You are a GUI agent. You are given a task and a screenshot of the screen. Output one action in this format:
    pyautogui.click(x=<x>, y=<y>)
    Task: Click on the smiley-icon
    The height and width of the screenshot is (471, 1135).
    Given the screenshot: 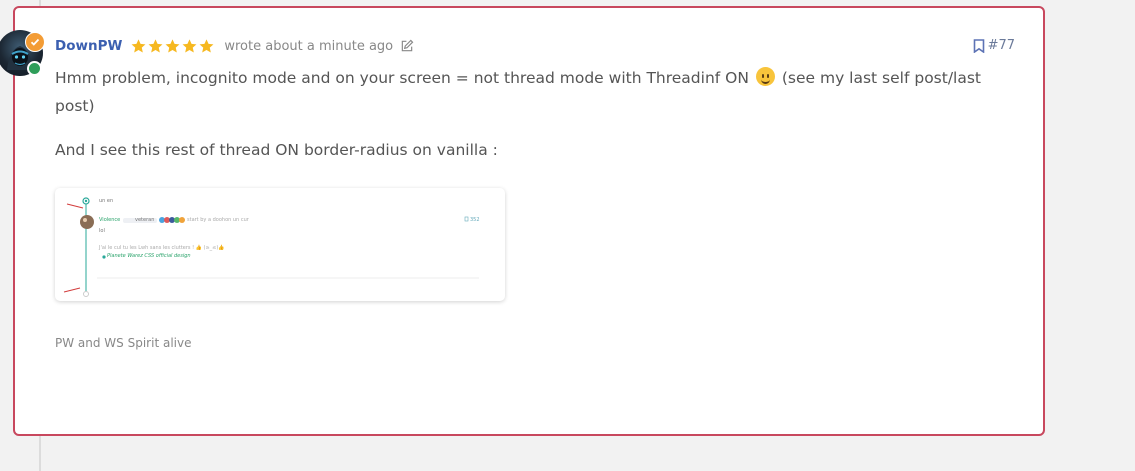 What is the action you would take?
    pyautogui.click(x=765, y=76)
    